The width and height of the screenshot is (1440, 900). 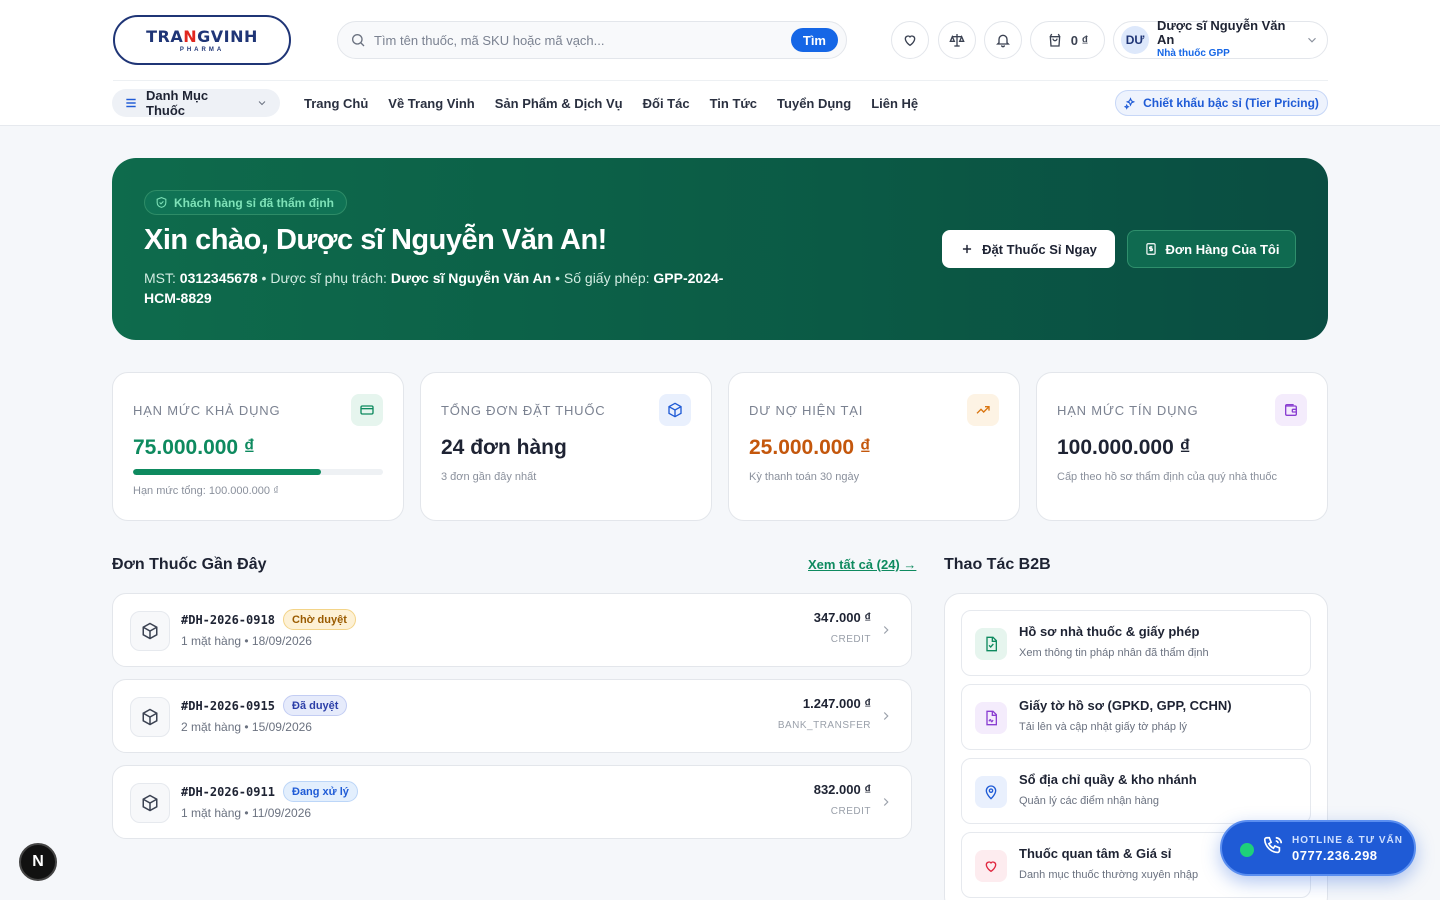 What do you see at coordinates (1335, 855) in the screenshot?
I see `hotline-number: 0777.236.298` at bounding box center [1335, 855].